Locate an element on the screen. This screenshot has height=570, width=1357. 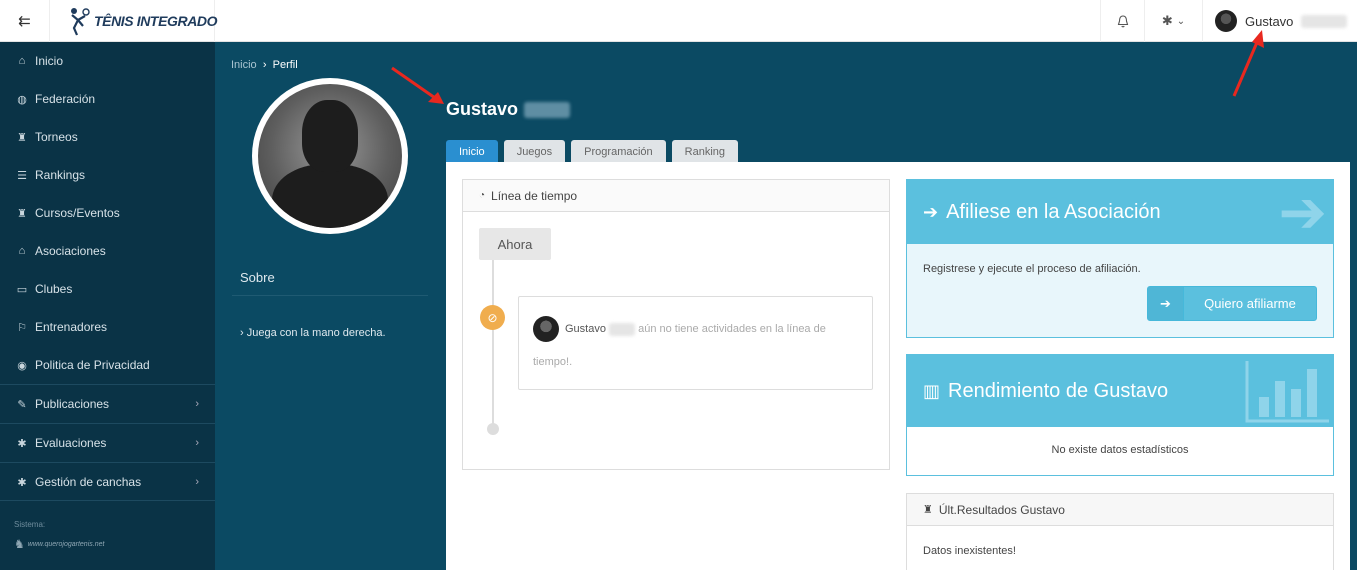
timeline-end-dot is located at coordinates (493, 429).